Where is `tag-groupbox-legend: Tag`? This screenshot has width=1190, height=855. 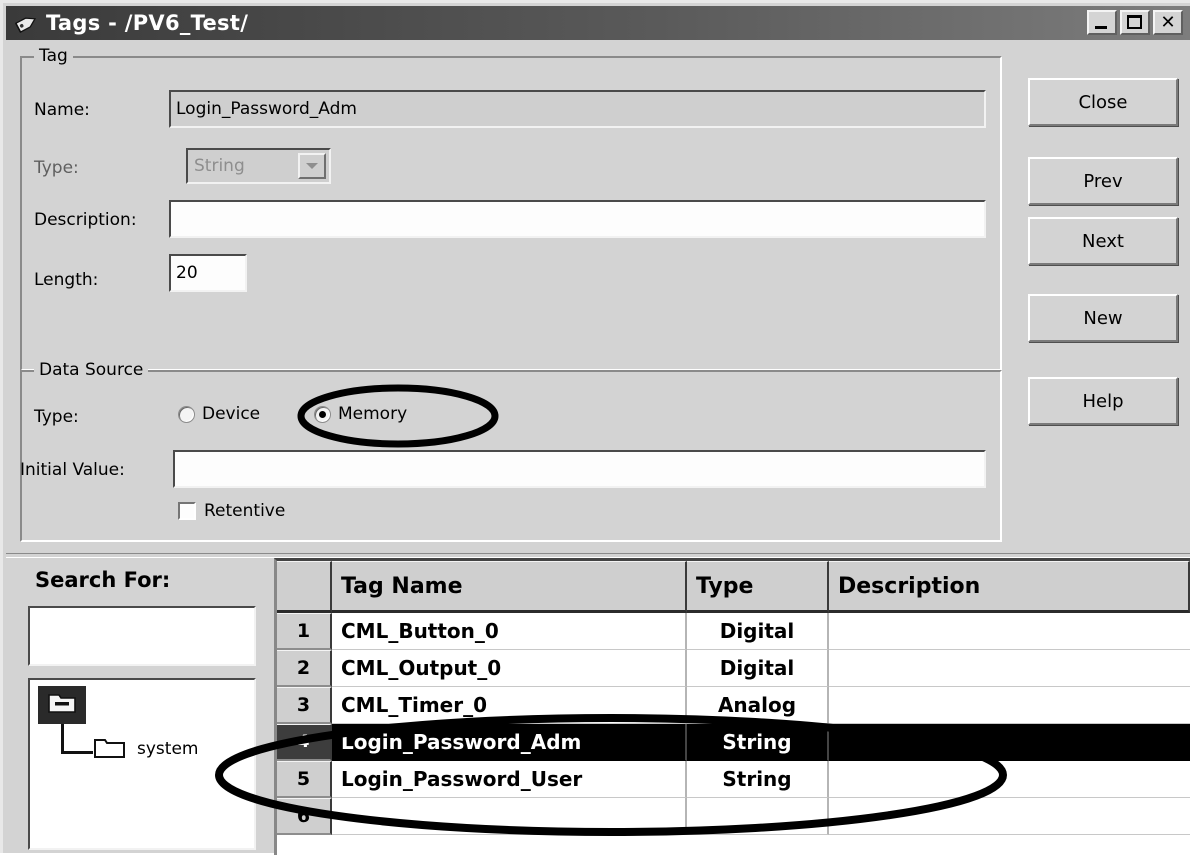
tag-groupbox-legend: Tag is located at coordinates (53, 56).